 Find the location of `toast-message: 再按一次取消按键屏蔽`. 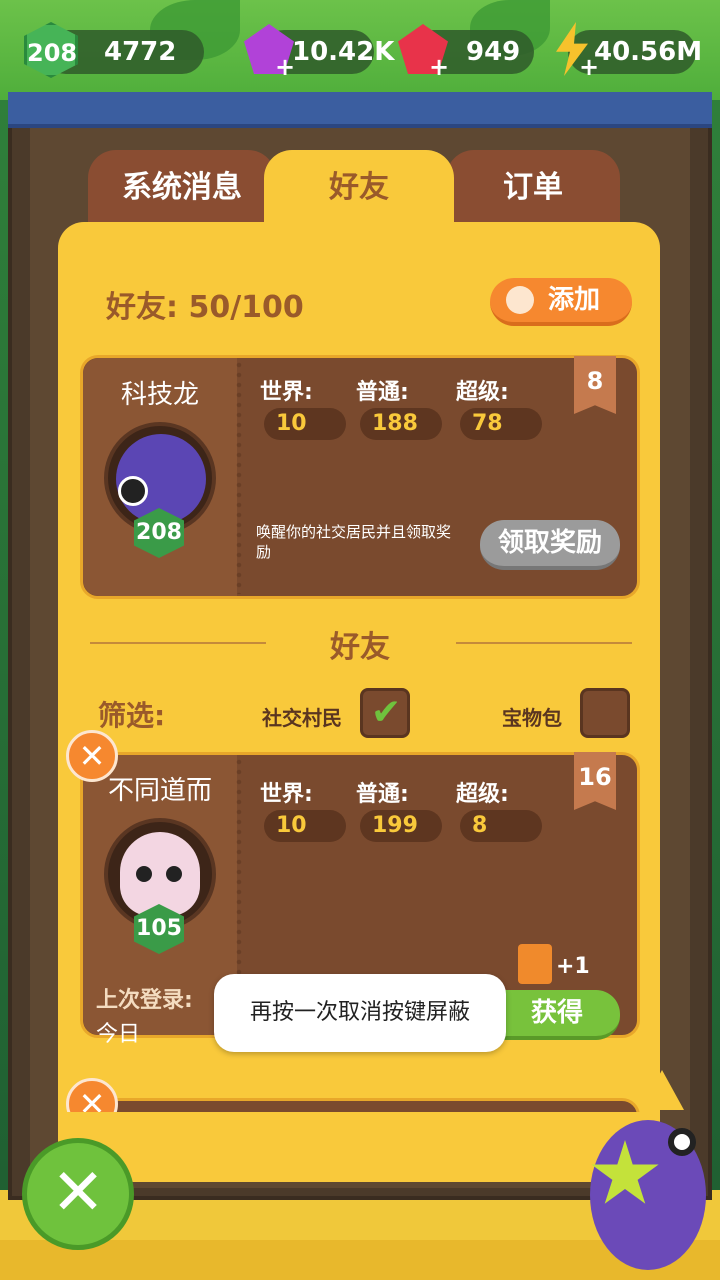

toast-message: 再按一次取消按键屏蔽 is located at coordinates (360, 1013).